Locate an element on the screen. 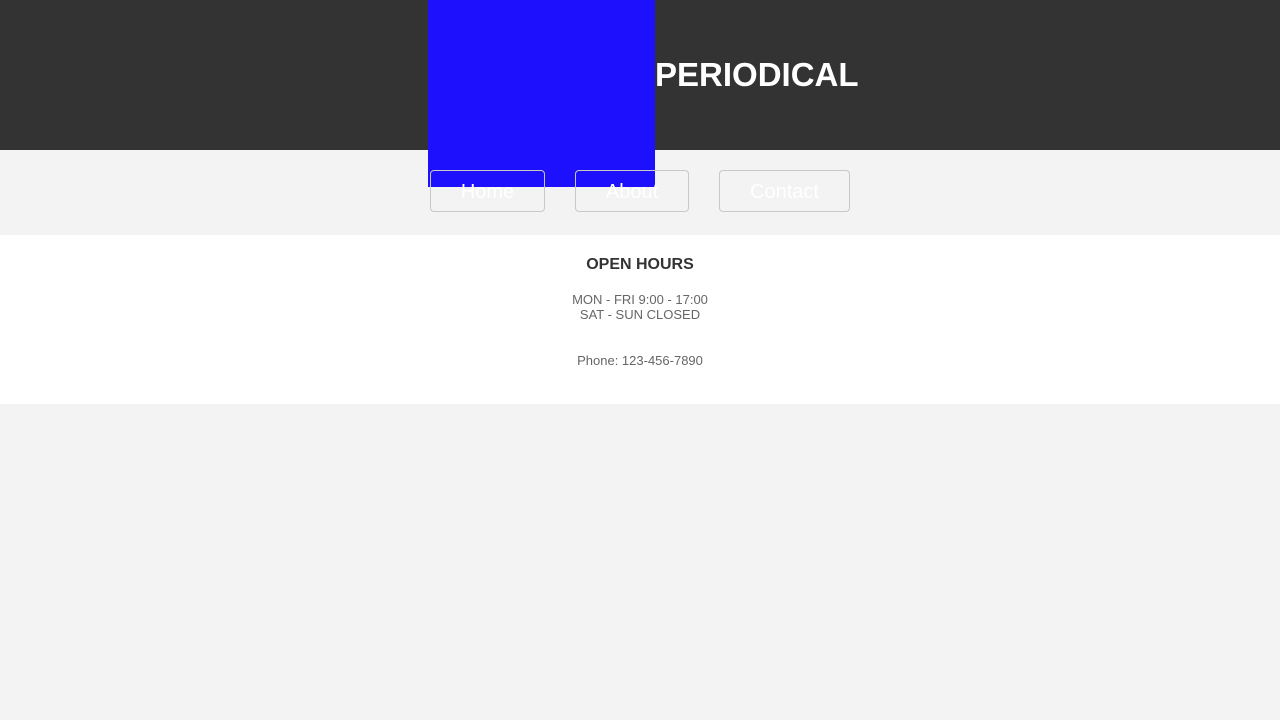  nav-contact-button: Contact is located at coordinates (784, 191).